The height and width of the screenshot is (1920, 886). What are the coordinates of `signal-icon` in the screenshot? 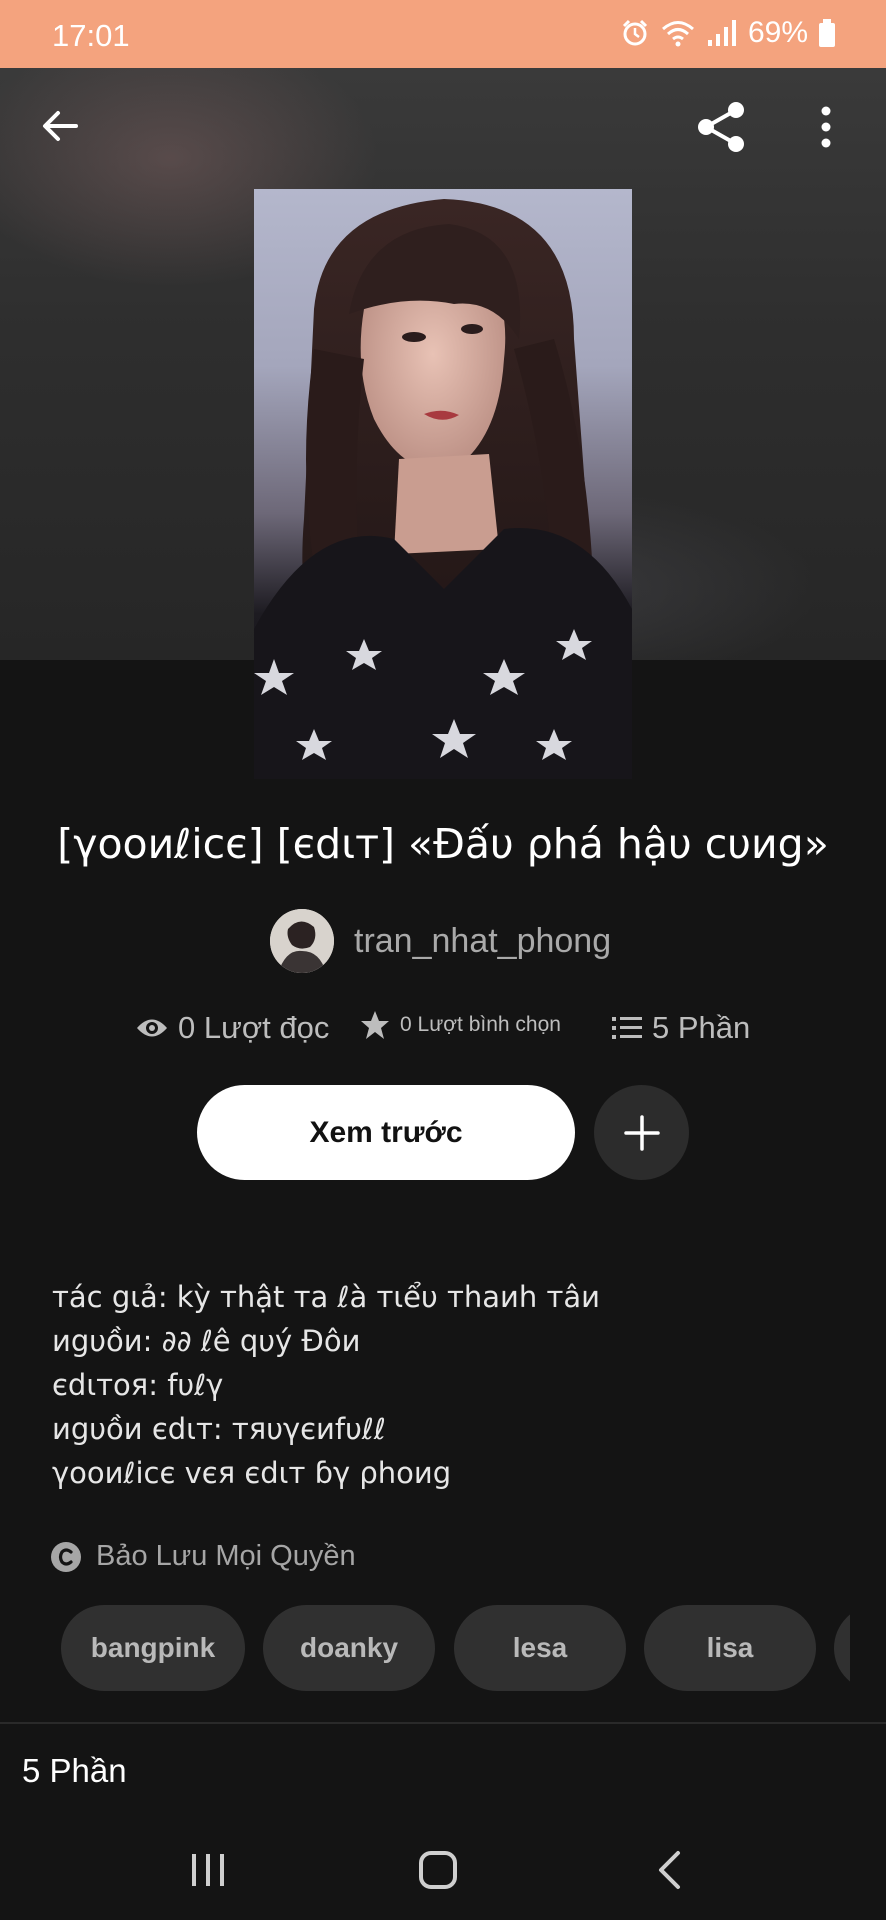 It's located at (722, 33).